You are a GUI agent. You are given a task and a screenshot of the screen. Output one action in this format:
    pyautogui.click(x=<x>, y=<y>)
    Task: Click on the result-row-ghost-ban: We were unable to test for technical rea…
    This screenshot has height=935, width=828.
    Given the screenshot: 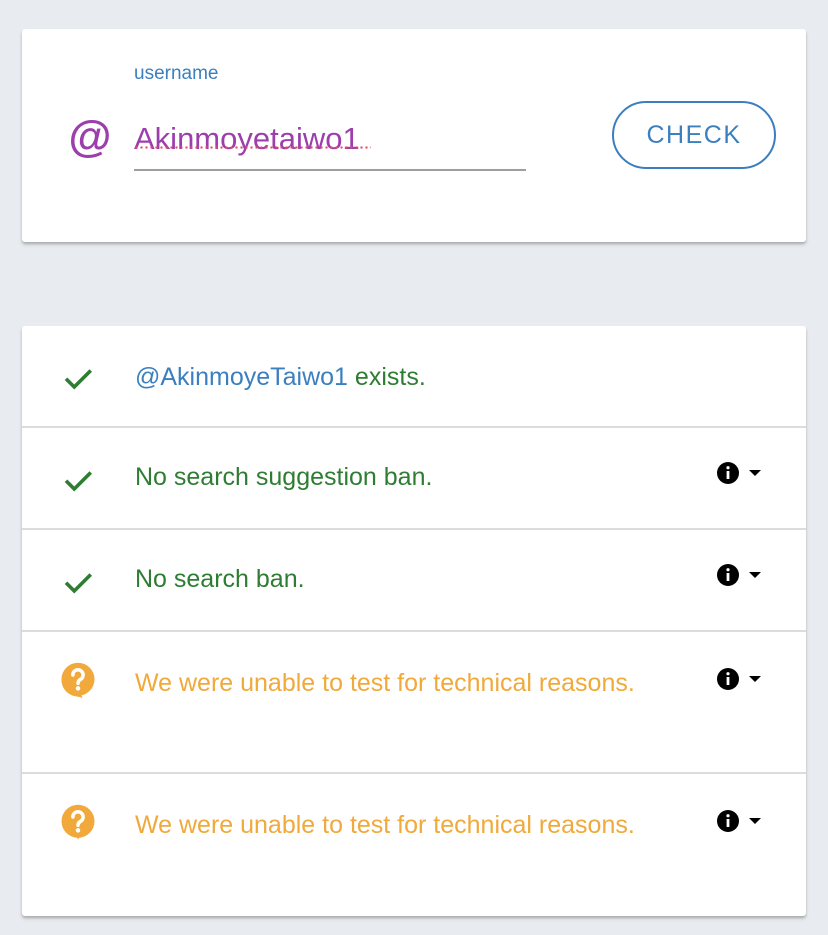 What is the action you would take?
    pyautogui.click(x=414, y=703)
    